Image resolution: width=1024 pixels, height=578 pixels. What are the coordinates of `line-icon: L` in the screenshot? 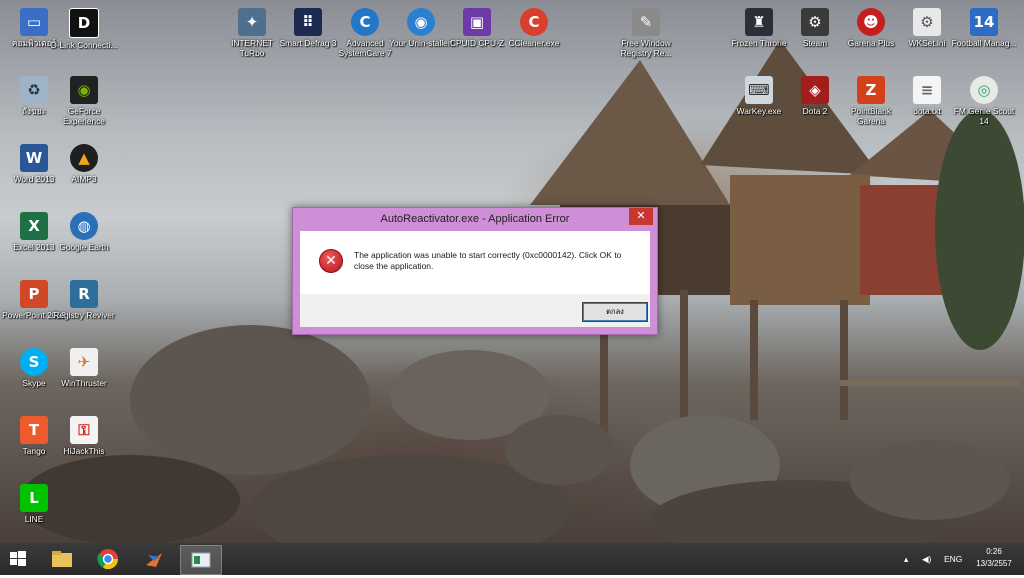 It's located at (34, 498).